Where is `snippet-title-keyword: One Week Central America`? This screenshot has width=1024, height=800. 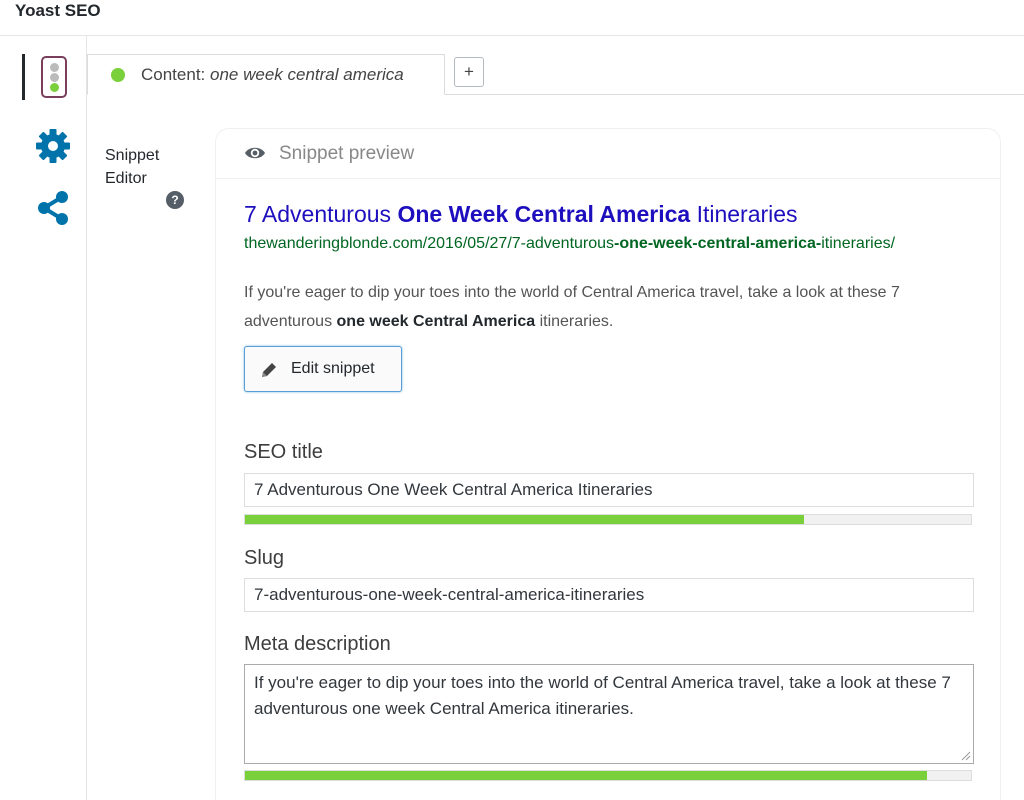
snippet-title-keyword: One Week Central America is located at coordinates (544, 214).